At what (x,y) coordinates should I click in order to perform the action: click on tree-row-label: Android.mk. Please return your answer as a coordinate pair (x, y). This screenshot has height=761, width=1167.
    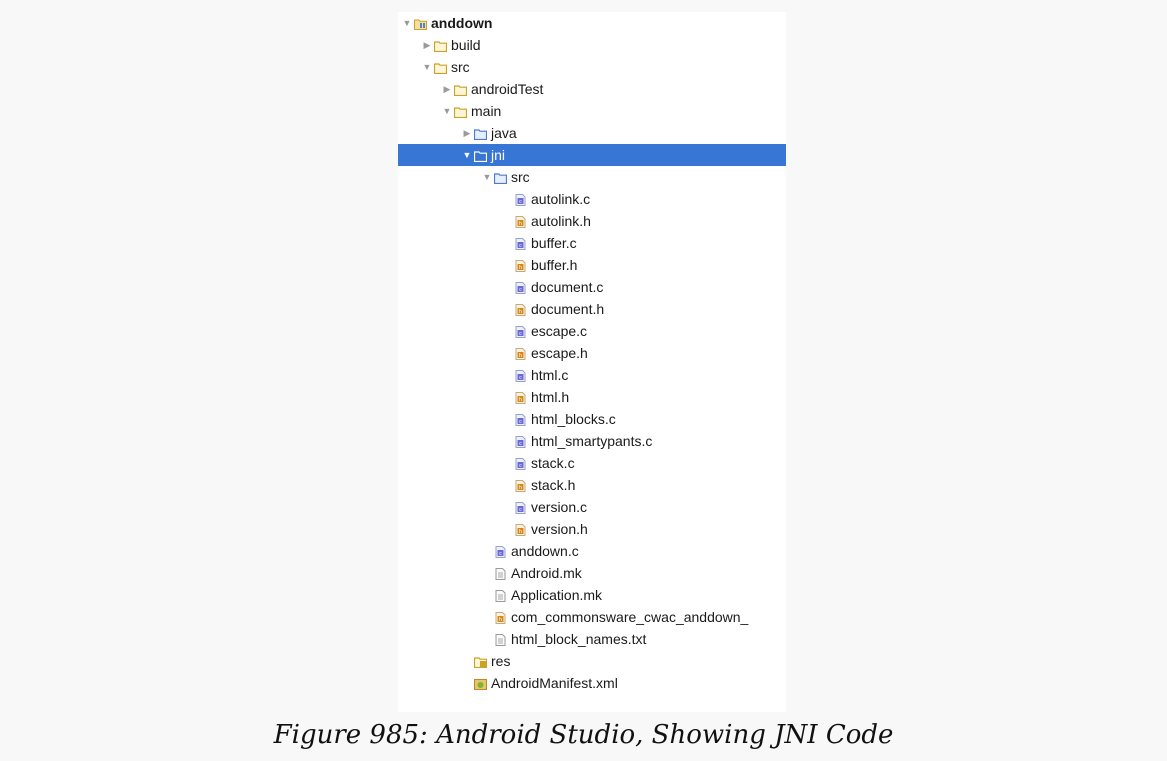
    Looking at the image, I should click on (546, 573).